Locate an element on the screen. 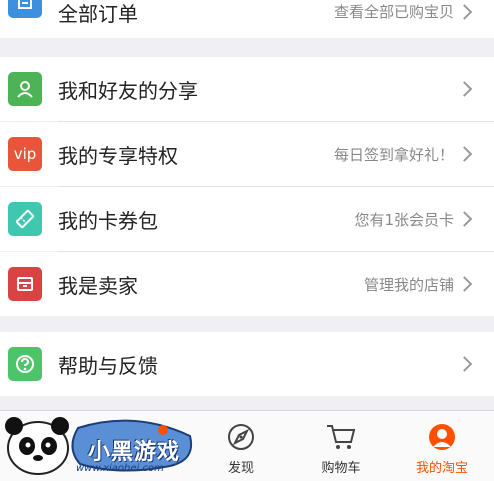 The height and width of the screenshot is (481, 494). watermark-logo: 小黑游戏 www.xiaohei.com is located at coordinates (100, 444).